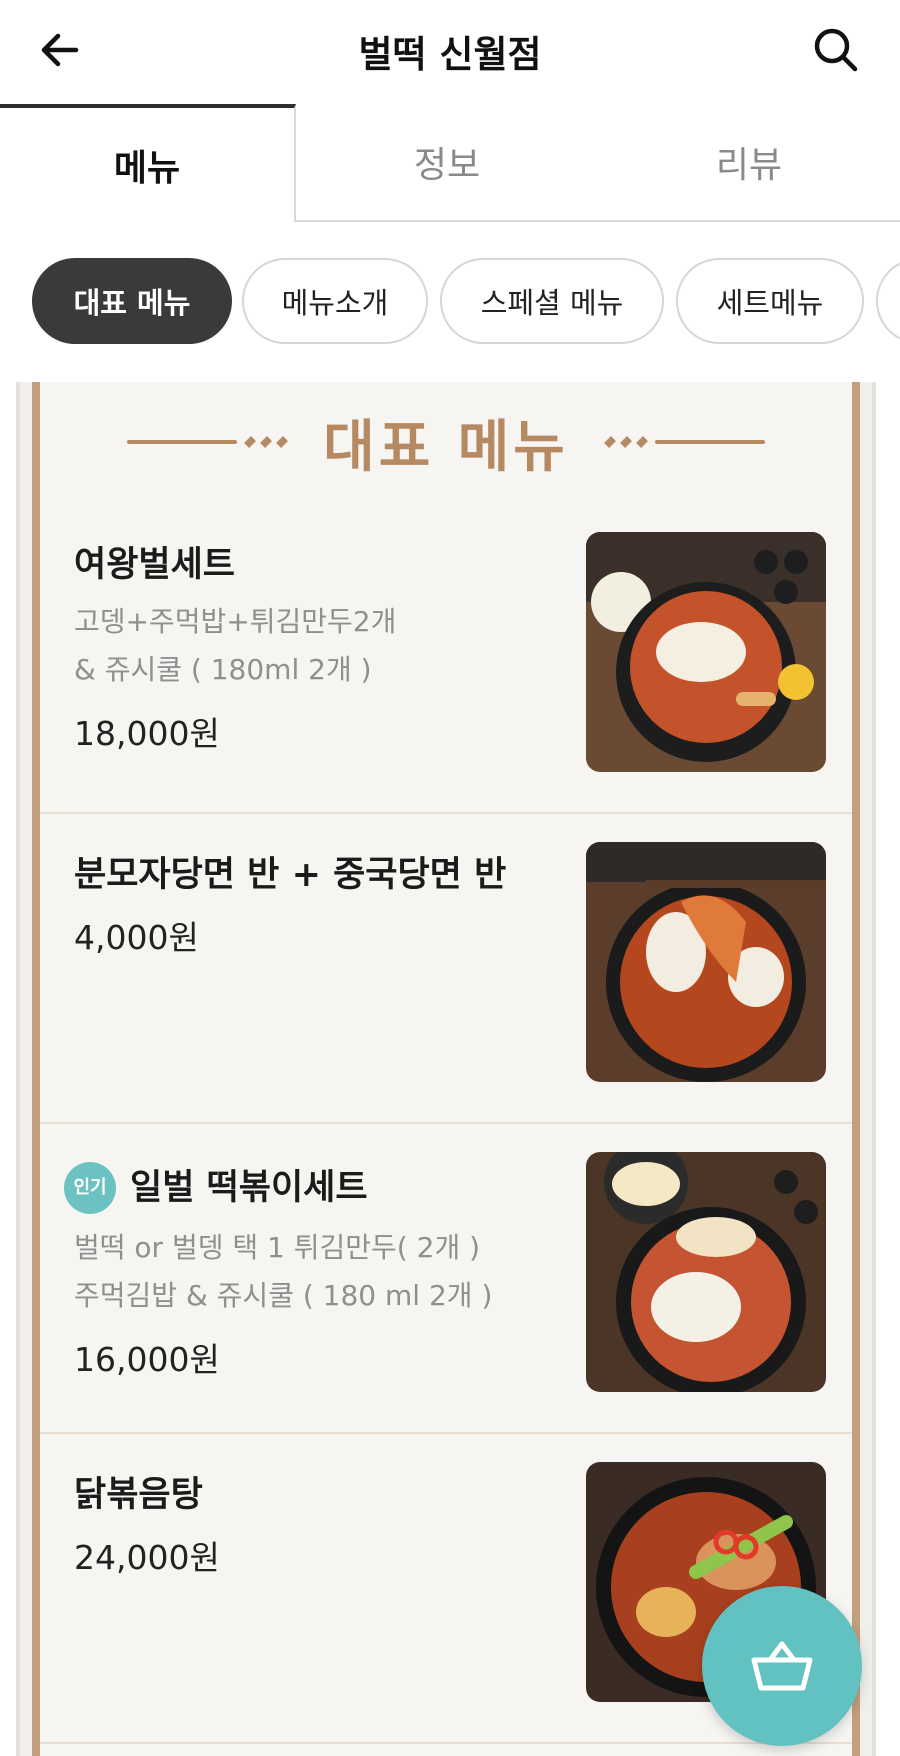 The image size is (900, 1756). What do you see at coordinates (147, 1359) in the screenshot?
I see `menu-item-price: 16,000원` at bounding box center [147, 1359].